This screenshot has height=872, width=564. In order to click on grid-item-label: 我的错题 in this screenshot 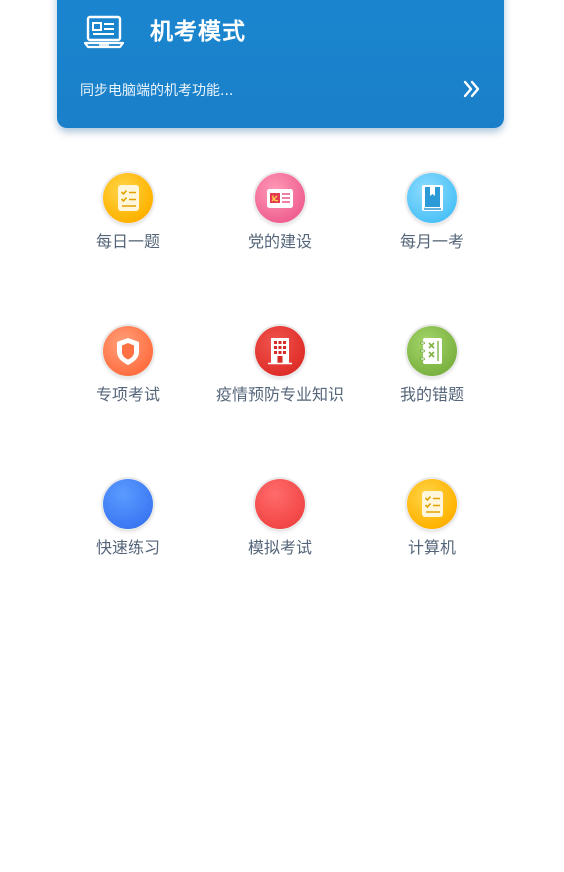, I will do `click(431, 394)`.